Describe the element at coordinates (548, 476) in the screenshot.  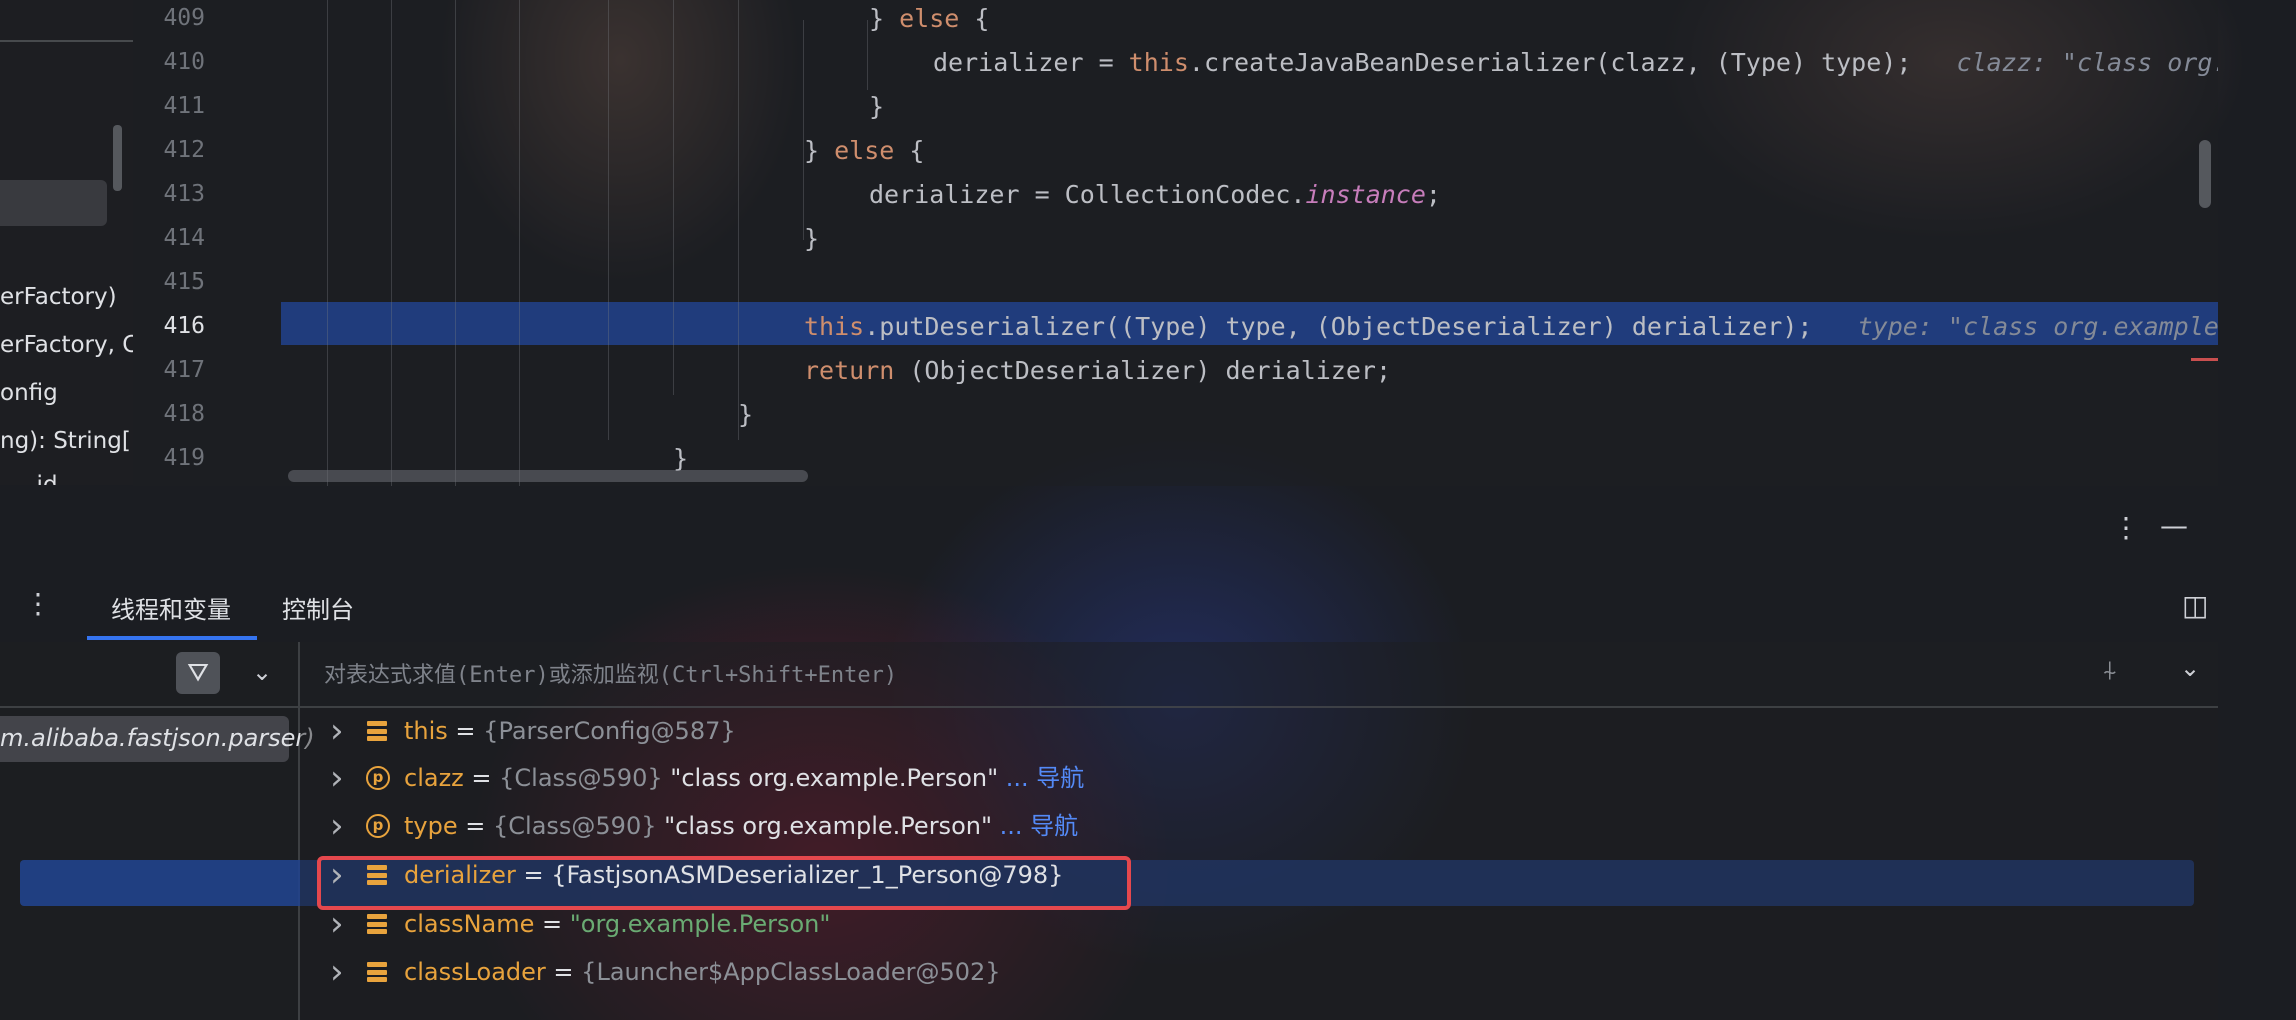
I see `editor-horizontal-scrollbar` at that location.